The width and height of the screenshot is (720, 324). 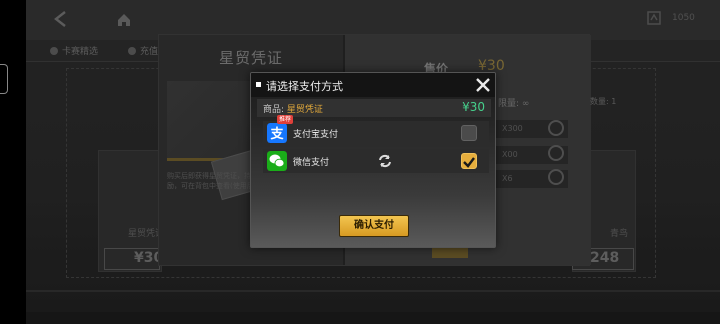 I want to click on phone-edge, so click(x=13, y=162).